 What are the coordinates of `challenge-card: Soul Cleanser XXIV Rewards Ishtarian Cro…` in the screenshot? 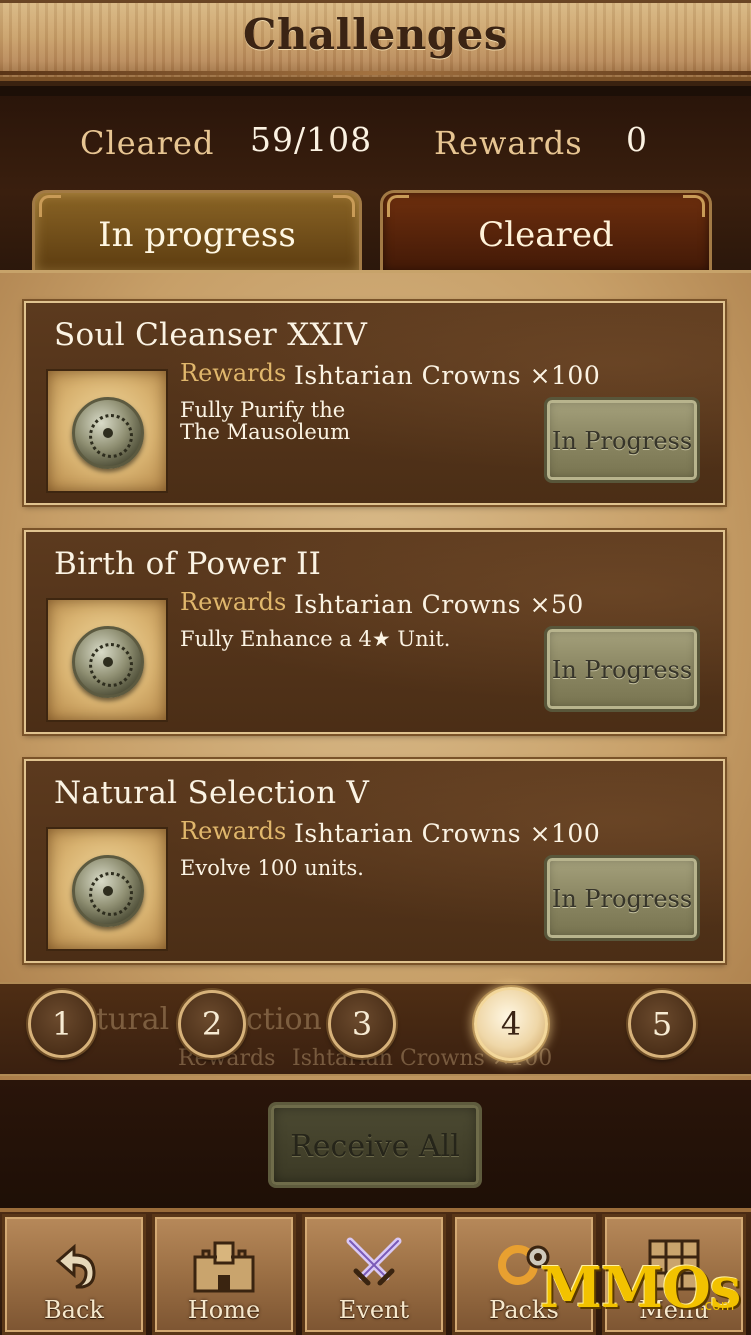 It's located at (374, 403).